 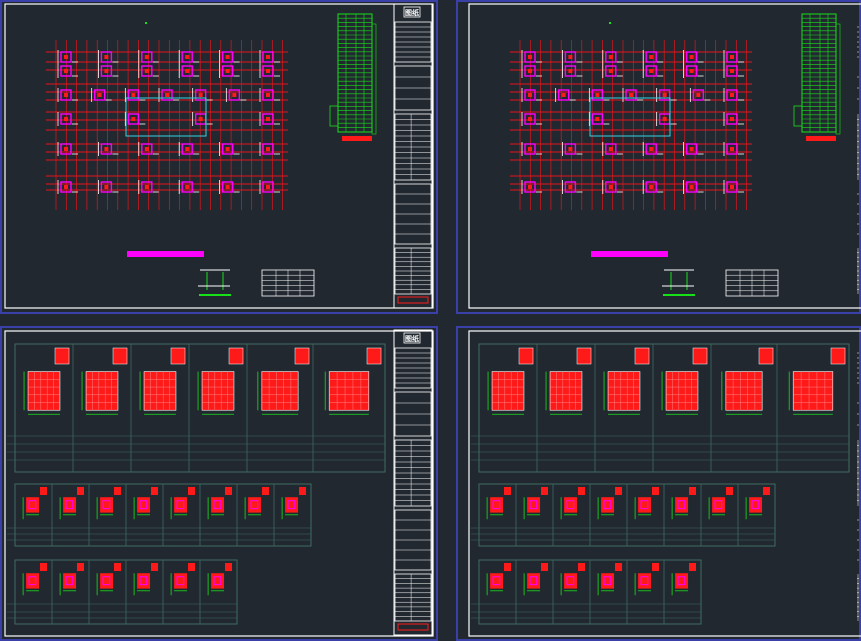 I want to click on legend-table, so click(x=752, y=283).